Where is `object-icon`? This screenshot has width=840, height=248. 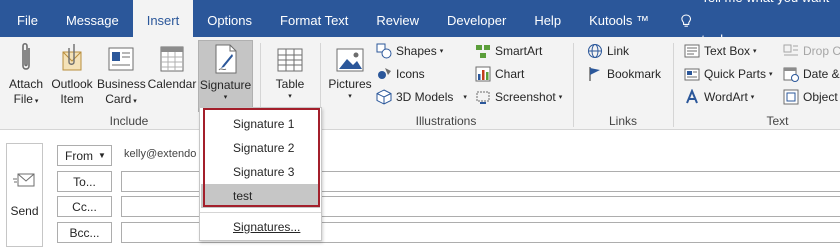 object-icon is located at coordinates (791, 97).